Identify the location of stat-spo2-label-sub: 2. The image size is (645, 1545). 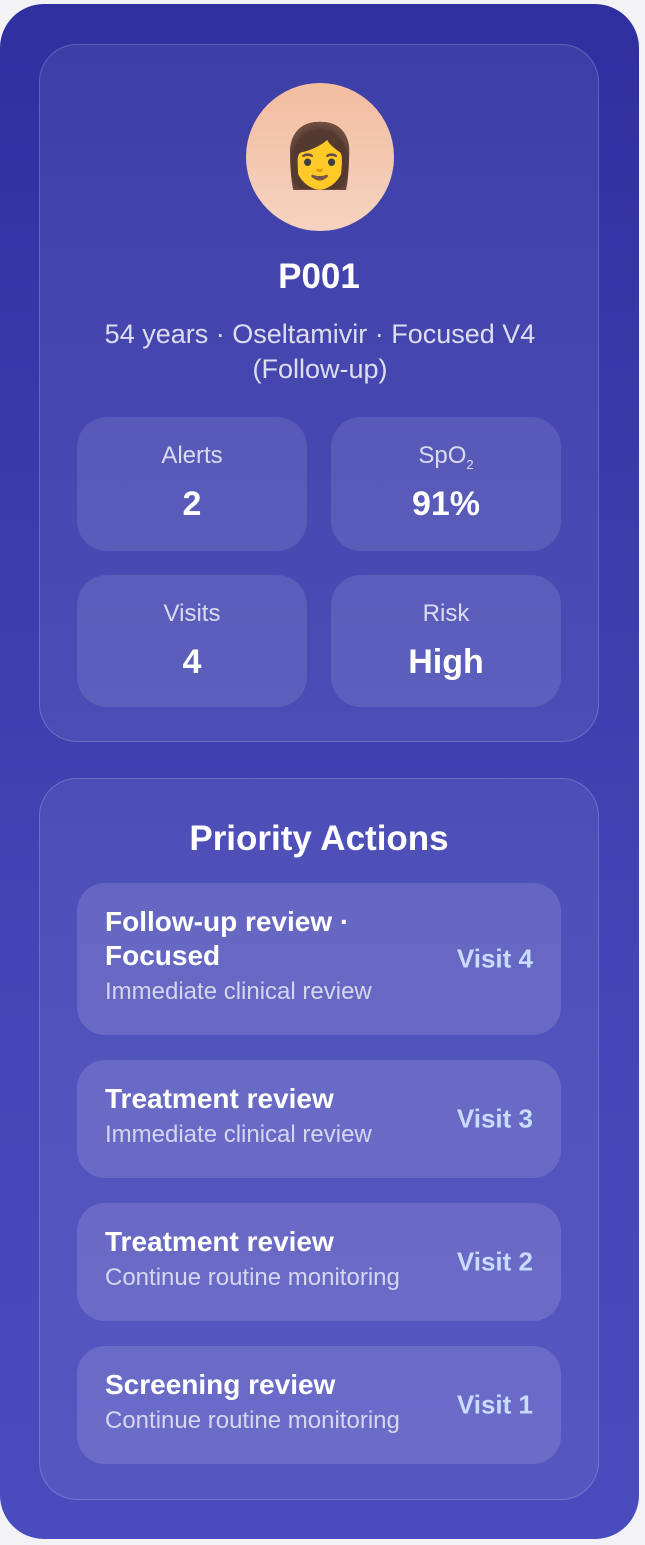
(470, 464).